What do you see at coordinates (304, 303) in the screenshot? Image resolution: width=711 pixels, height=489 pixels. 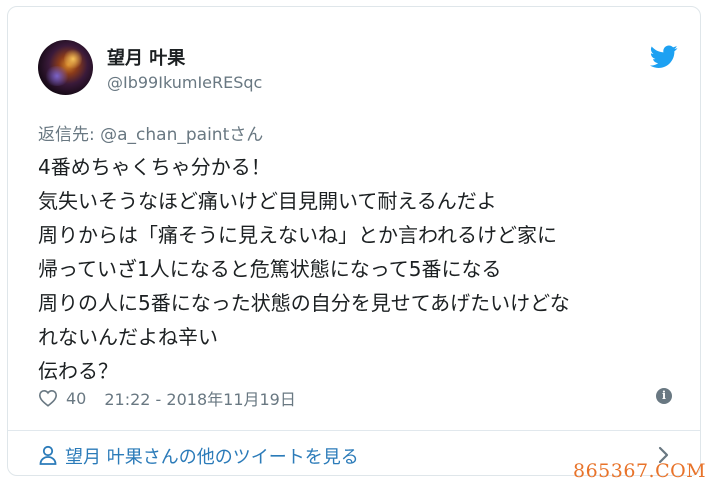 I see `tweet-line: 周りの人に5番になった状態の自分を見せてあげたいけどな` at bounding box center [304, 303].